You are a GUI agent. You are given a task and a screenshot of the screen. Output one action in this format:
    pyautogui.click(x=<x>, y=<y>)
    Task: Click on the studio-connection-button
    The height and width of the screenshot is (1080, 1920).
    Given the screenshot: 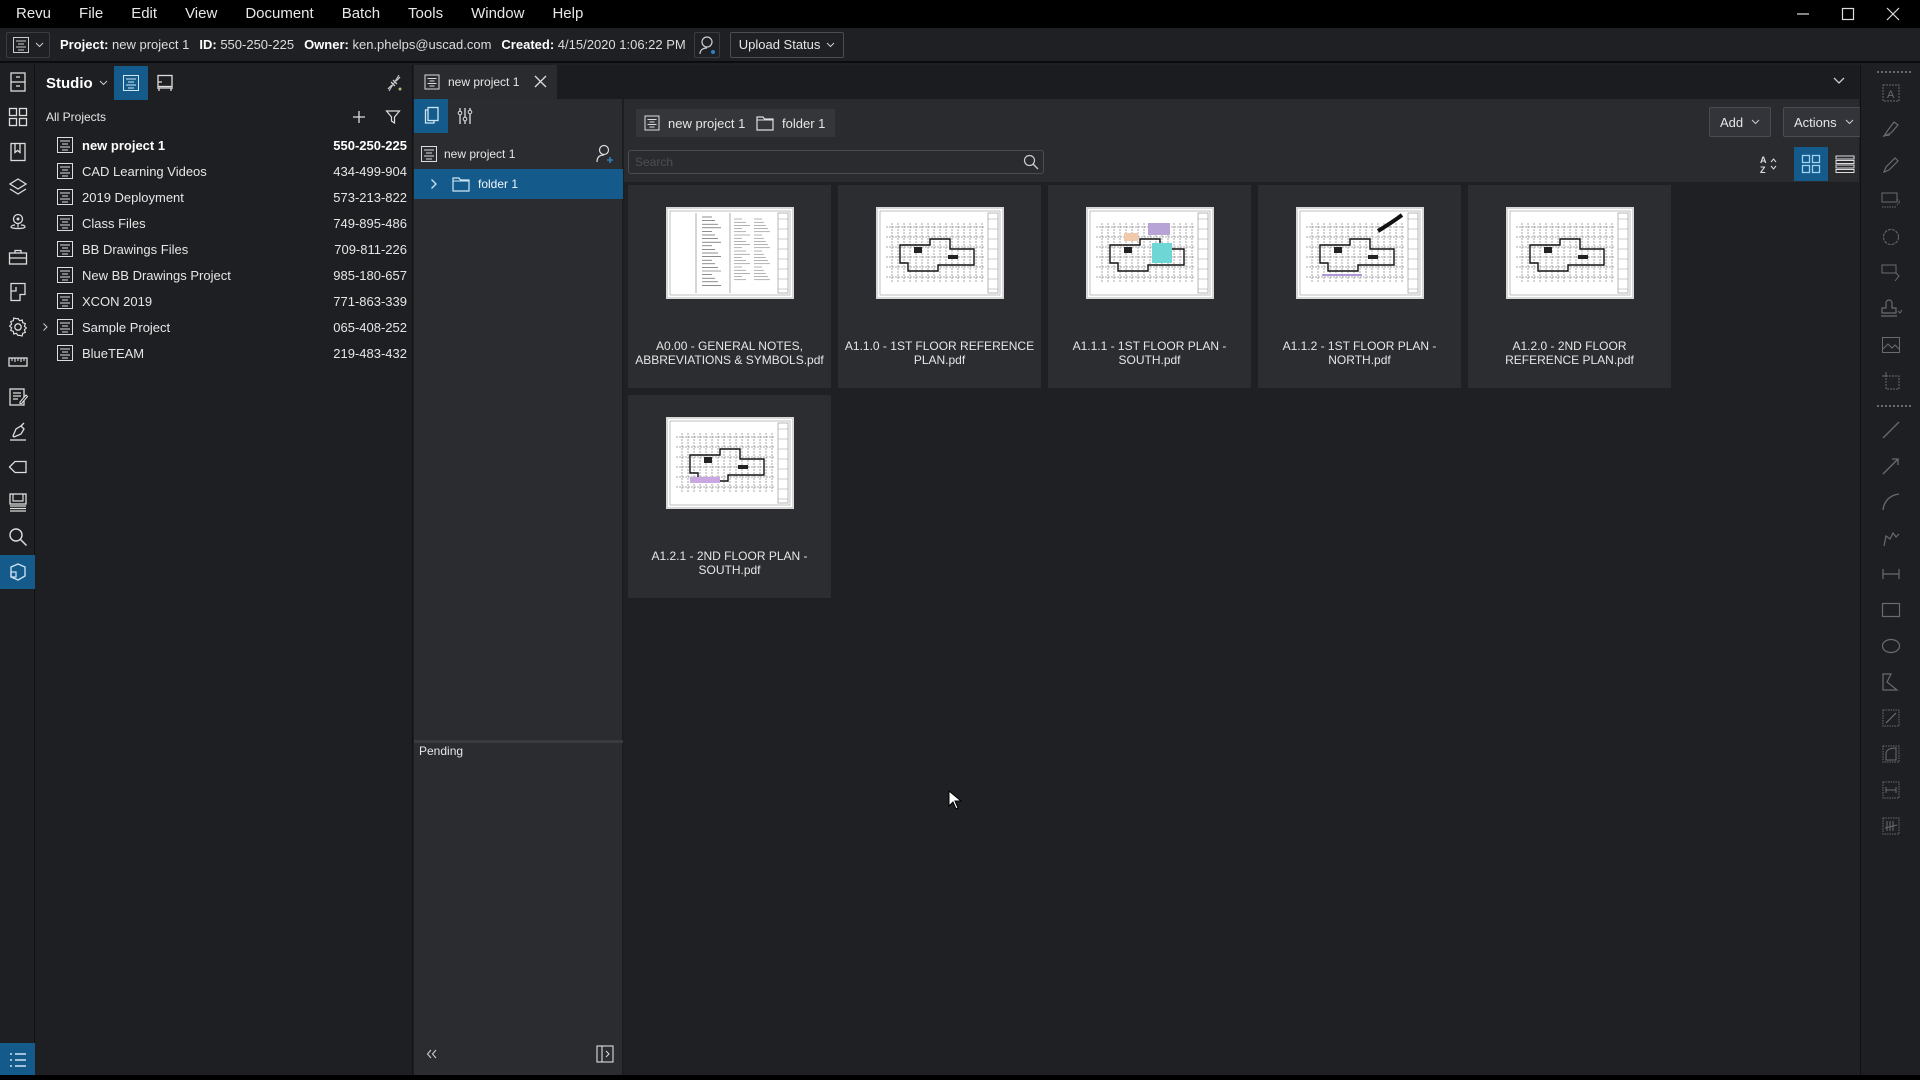 What is the action you would take?
    pyautogui.click(x=394, y=83)
    